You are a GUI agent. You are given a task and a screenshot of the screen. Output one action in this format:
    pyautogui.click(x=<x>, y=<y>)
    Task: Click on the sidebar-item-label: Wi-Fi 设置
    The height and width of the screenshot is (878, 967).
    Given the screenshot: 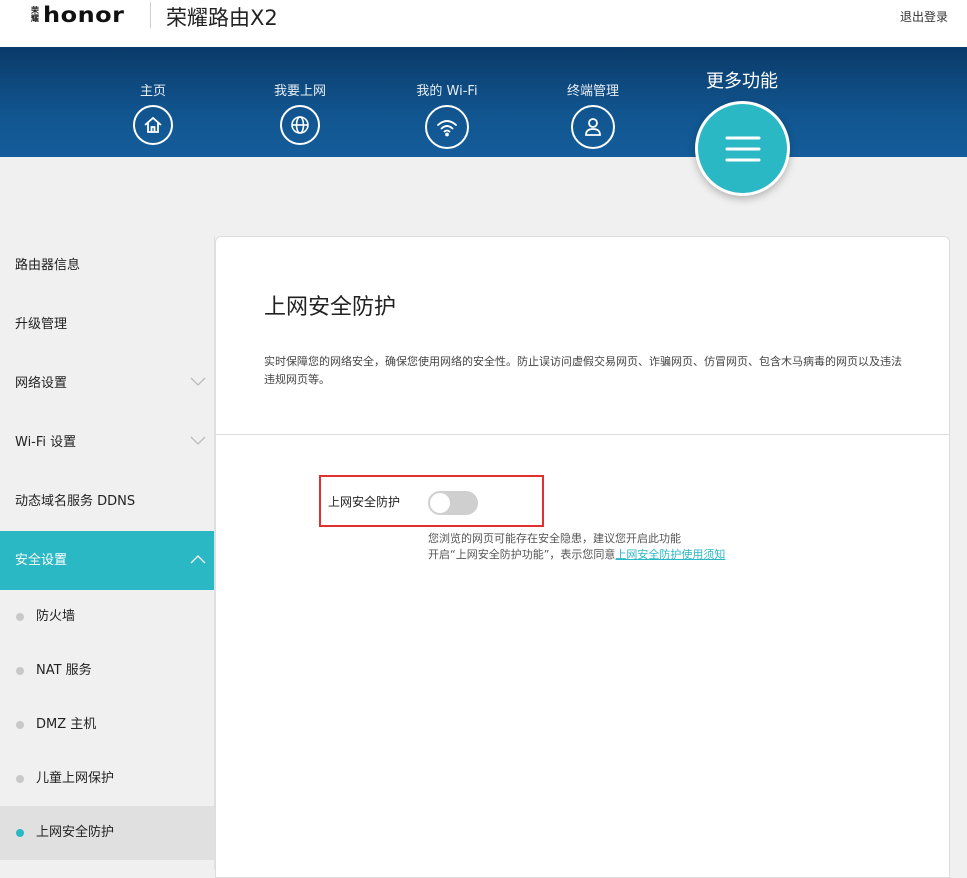 What is the action you would take?
    pyautogui.click(x=46, y=442)
    